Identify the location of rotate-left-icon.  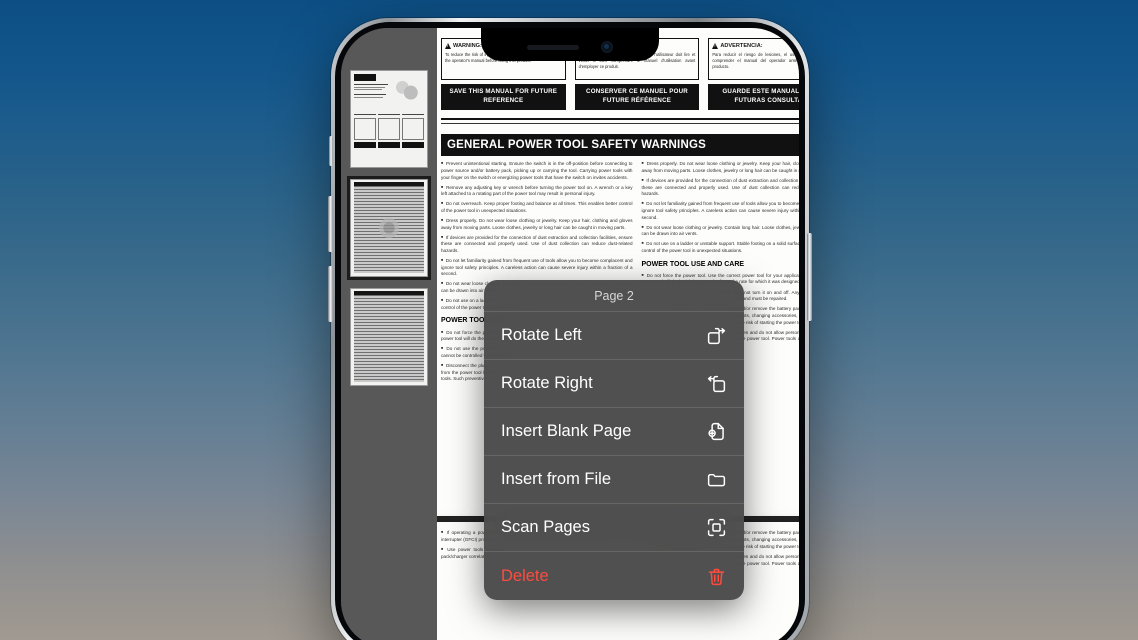
(716, 336).